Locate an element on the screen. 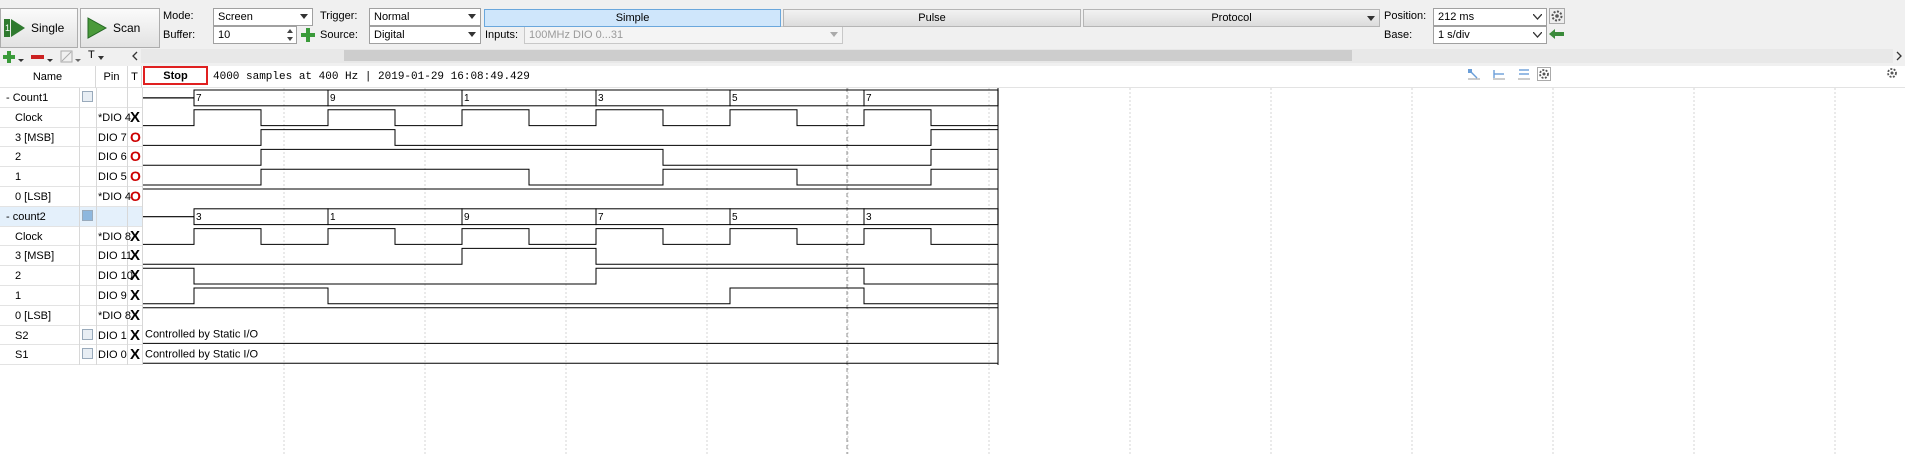  channel-row: 2 DIO 6O is located at coordinates (71, 157).